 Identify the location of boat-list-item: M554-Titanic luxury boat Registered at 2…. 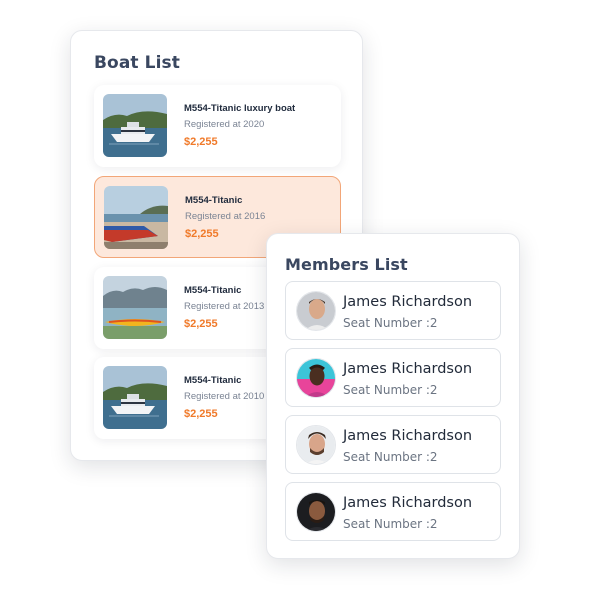
(217, 126).